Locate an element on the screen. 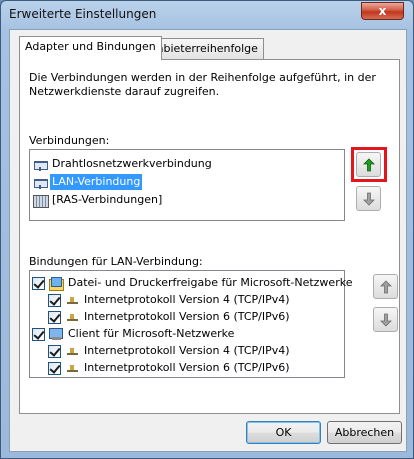 This screenshot has width=414, height=459. move-connection-down-button is located at coordinates (368, 198).